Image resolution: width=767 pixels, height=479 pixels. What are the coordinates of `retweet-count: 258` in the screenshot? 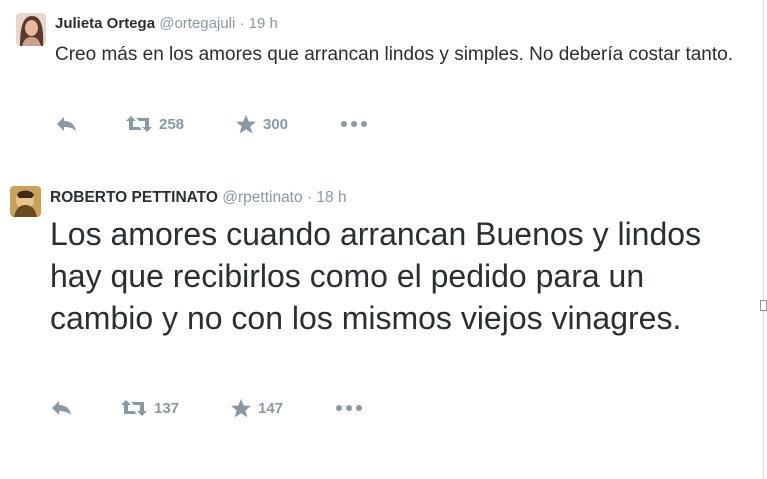 It's located at (172, 124).